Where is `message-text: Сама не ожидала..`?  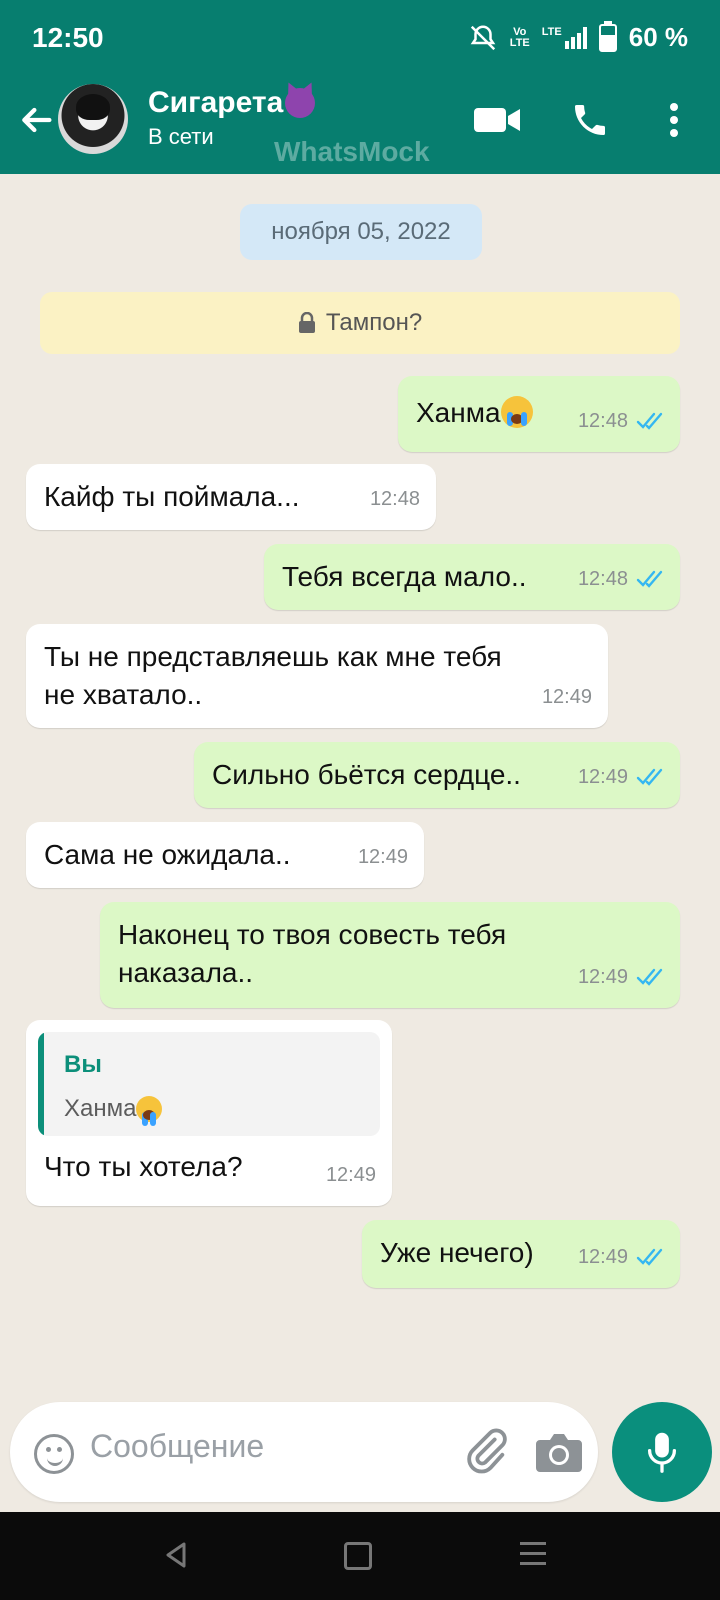 message-text: Сама не ожидала.. is located at coordinates (167, 854).